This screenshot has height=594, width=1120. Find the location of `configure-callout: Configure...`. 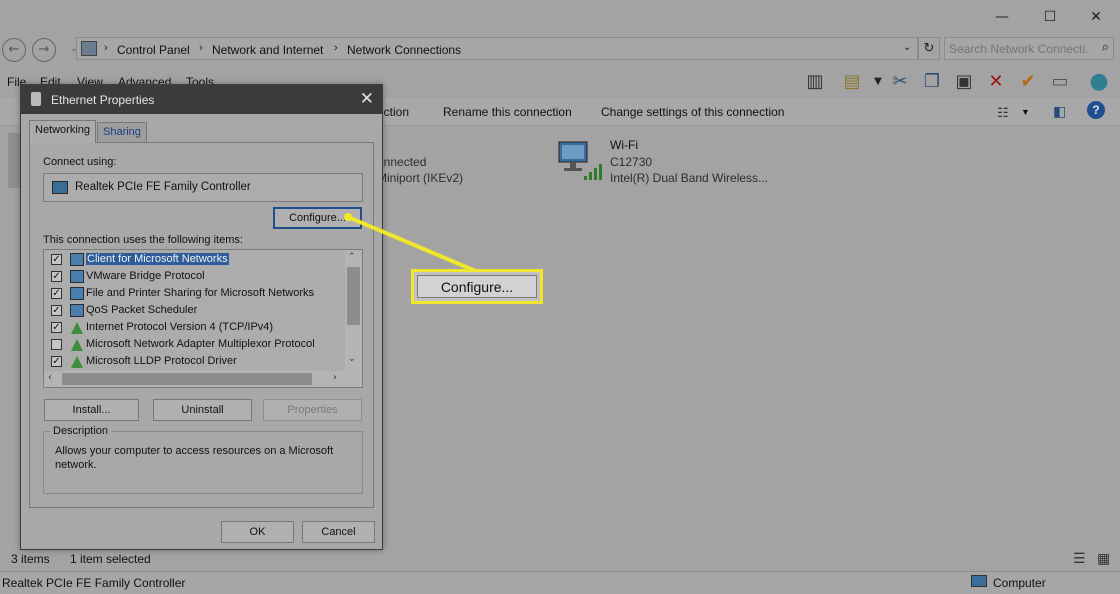

configure-callout: Configure... is located at coordinates (477, 286).